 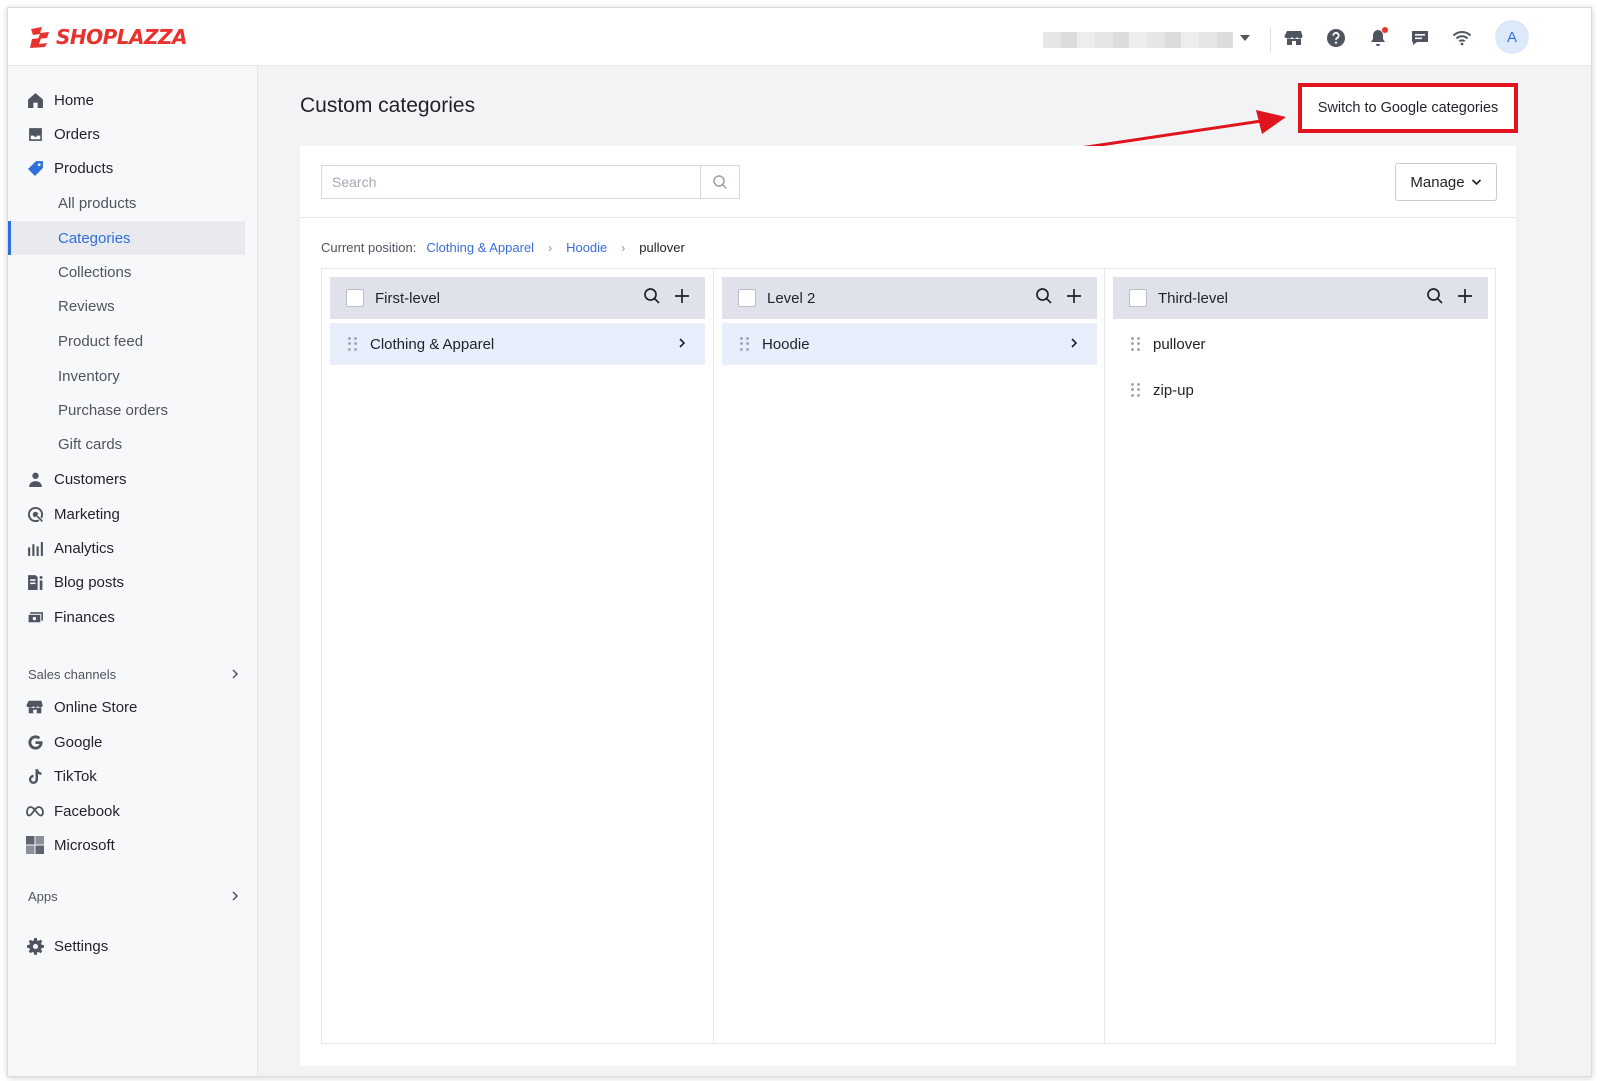 What do you see at coordinates (126, 272) in the screenshot?
I see `sidebar-subitem-collections: Collections` at bounding box center [126, 272].